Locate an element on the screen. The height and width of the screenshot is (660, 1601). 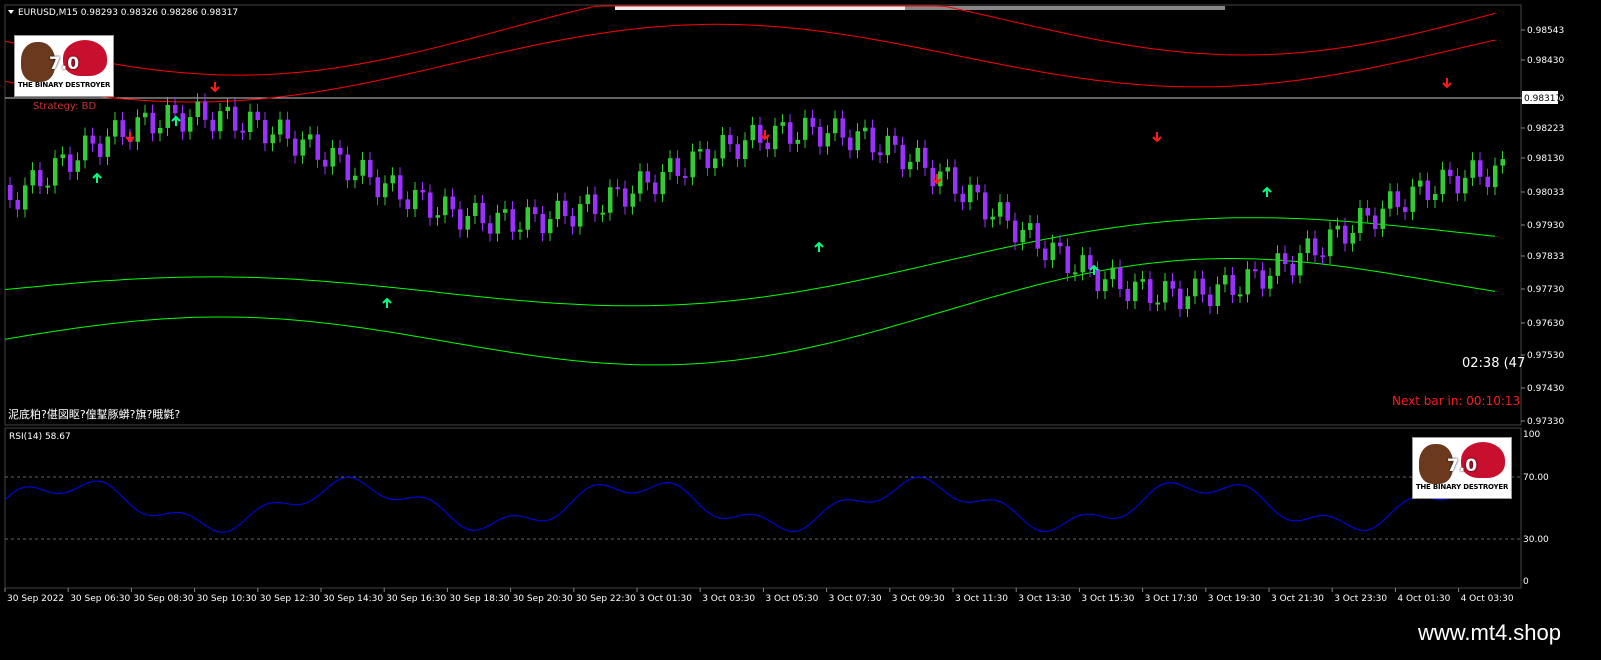
binary-destroyer-logo: 7.0 THE BINARY DESTROYER is located at coordinates (64, 66).